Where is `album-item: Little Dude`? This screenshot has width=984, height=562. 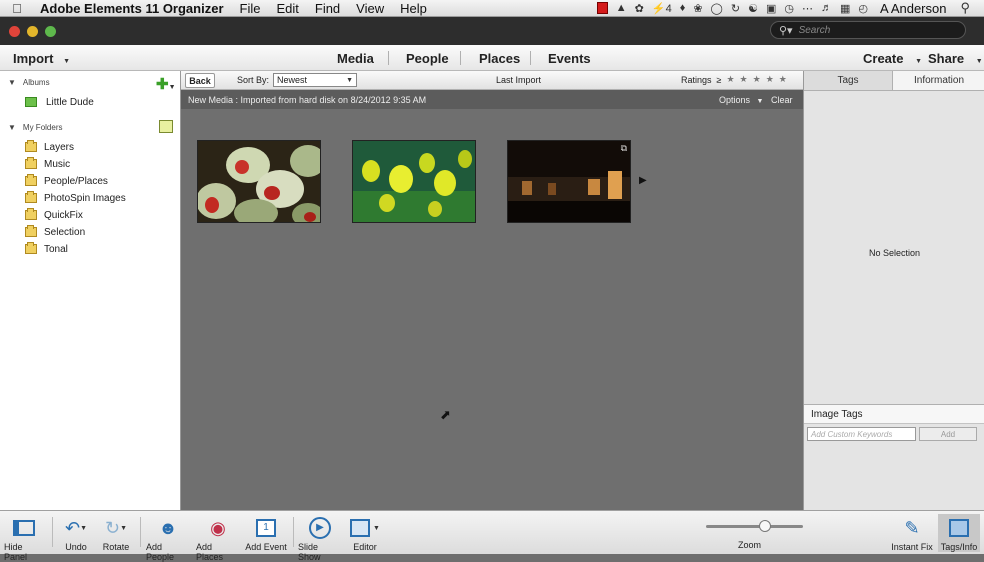 album-item: Little Dude is located at coordinates (59, 102).